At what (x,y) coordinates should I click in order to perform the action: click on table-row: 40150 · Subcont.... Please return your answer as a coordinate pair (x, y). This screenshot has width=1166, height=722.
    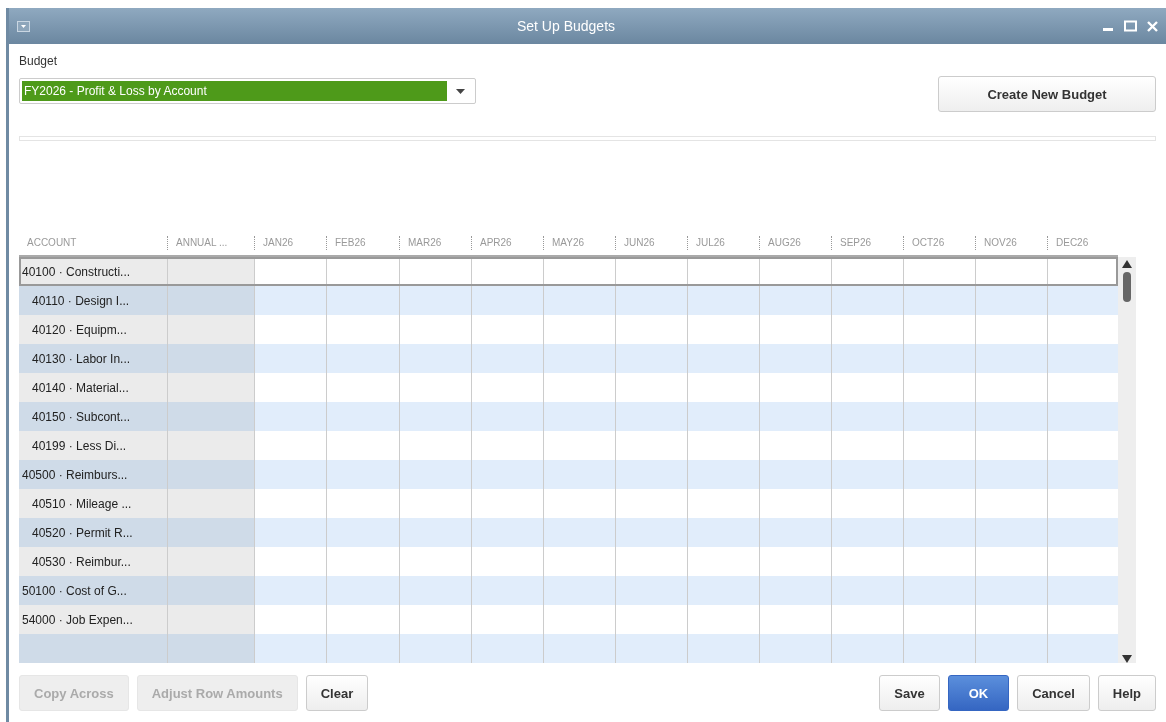
    Looking at the image, I should click on (568, 416).